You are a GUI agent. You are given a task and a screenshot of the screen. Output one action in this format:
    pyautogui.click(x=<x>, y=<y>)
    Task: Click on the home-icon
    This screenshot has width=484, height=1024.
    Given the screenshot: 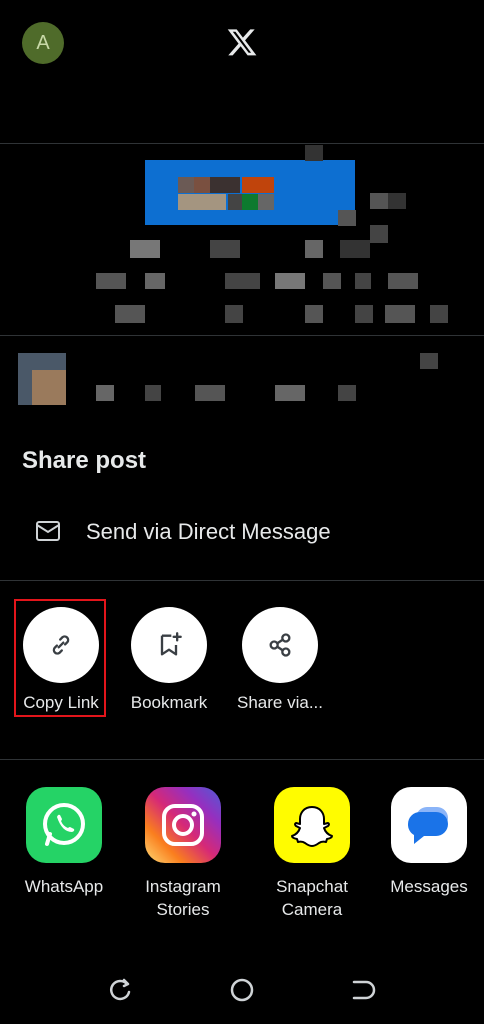 What is the action you would take?
    pyautogui.click(x=242, y=990)
    